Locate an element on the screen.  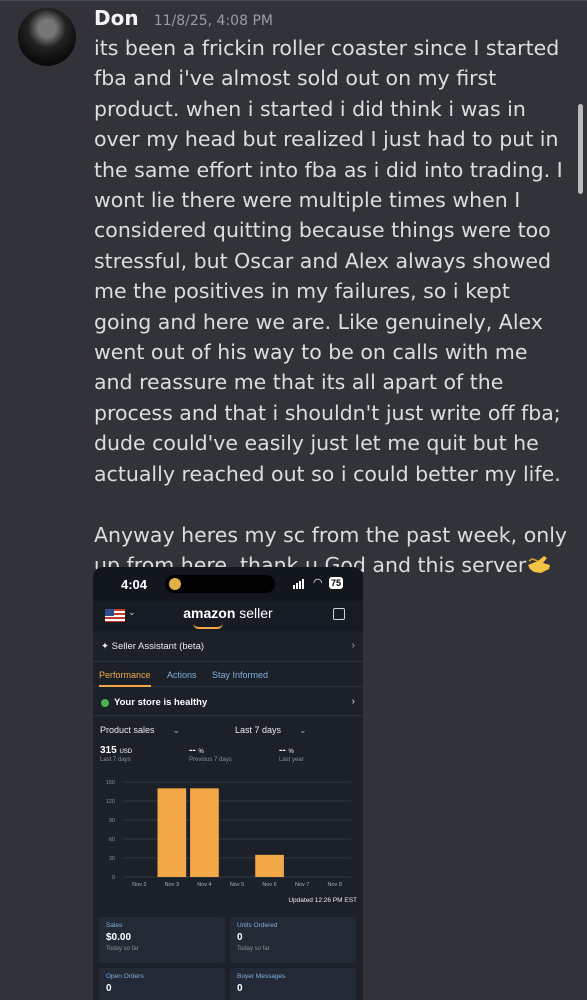
sales-lastyear-value: -- % is located at coordinates (286, 750).